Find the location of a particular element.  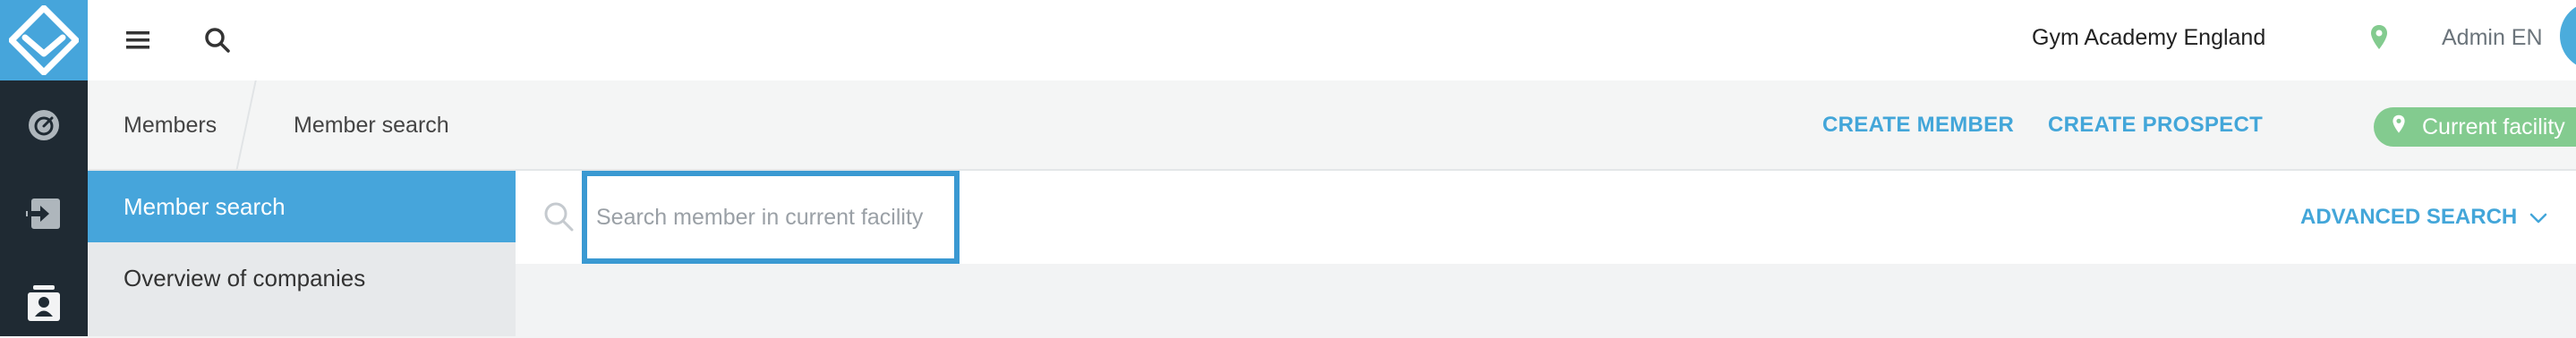

gym-name: Gym Academy England is located at coordinates (2148, 38).